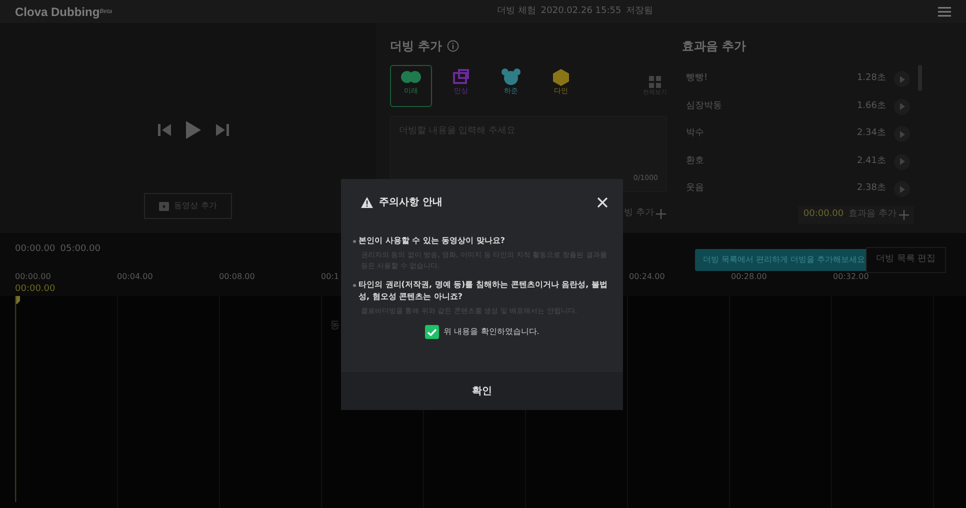 The width and height of the screenshot is (966, 508). Describe the element at coordinates (871, 161) in the screenshot. I see `effect-duration: 2.41초` at that location.